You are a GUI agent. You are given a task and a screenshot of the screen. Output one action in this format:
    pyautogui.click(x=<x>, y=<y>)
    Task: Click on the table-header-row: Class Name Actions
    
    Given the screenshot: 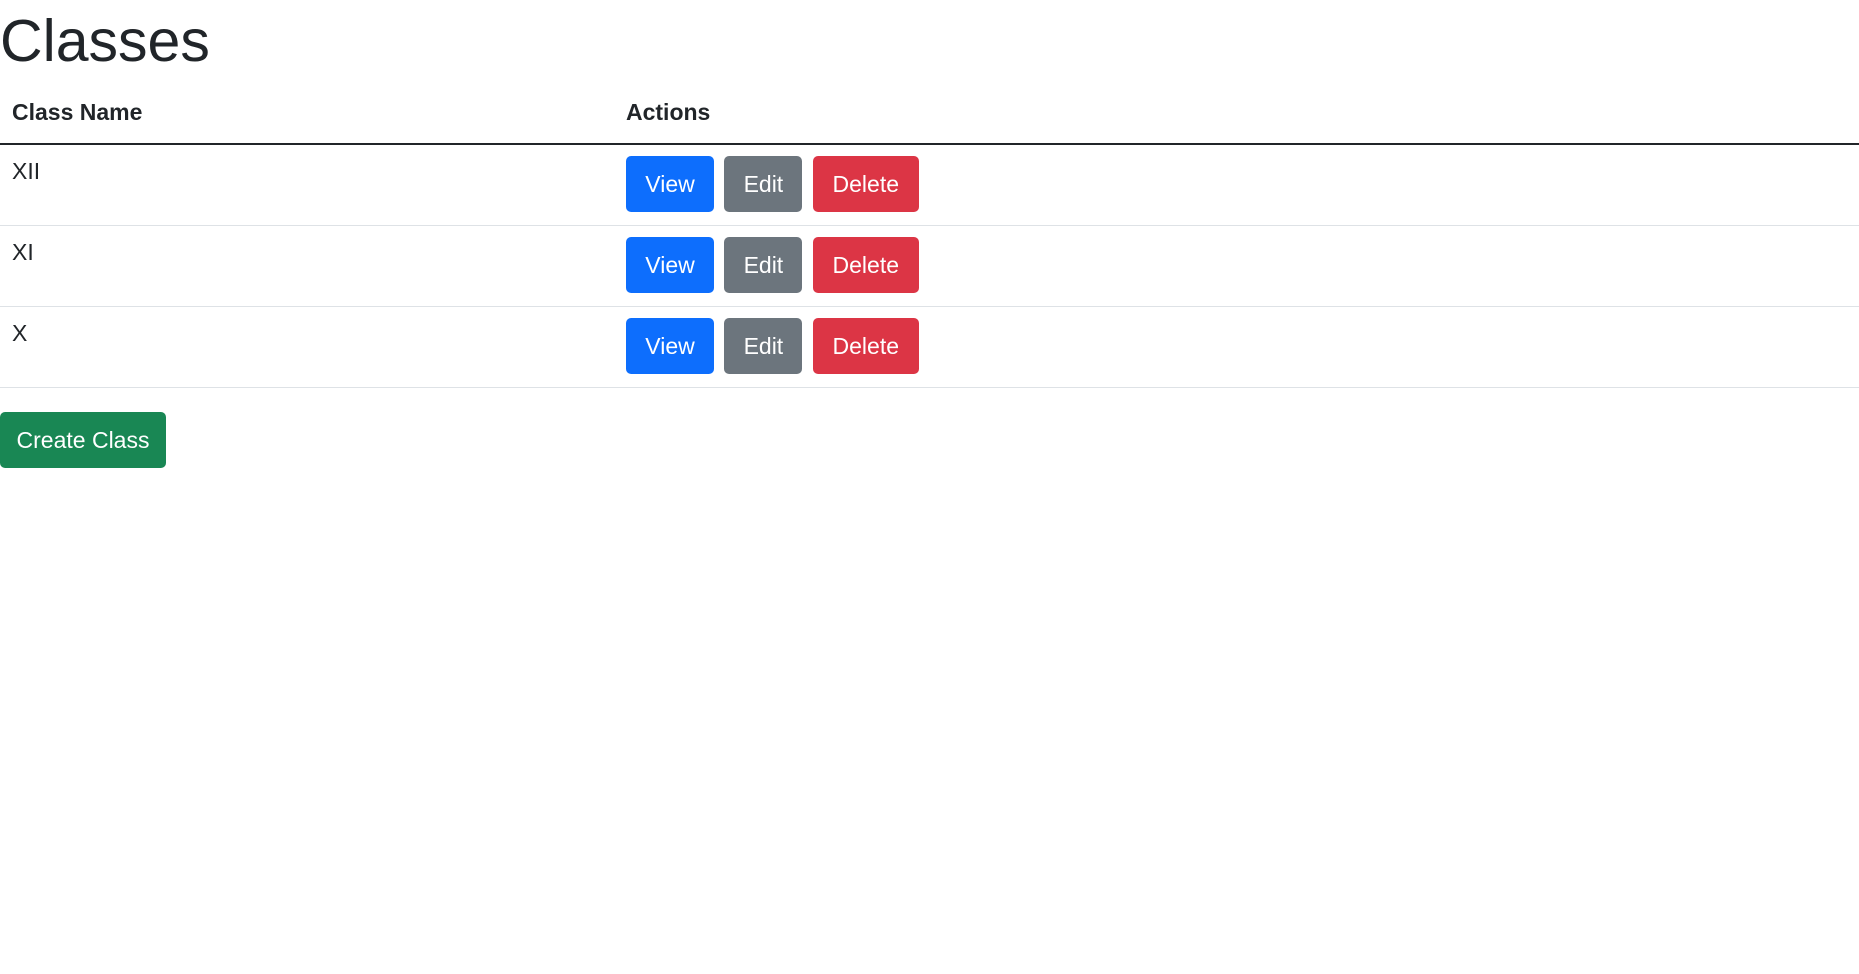 What is the action you would take?
    pyautogui.click(x=929, y=113)
    